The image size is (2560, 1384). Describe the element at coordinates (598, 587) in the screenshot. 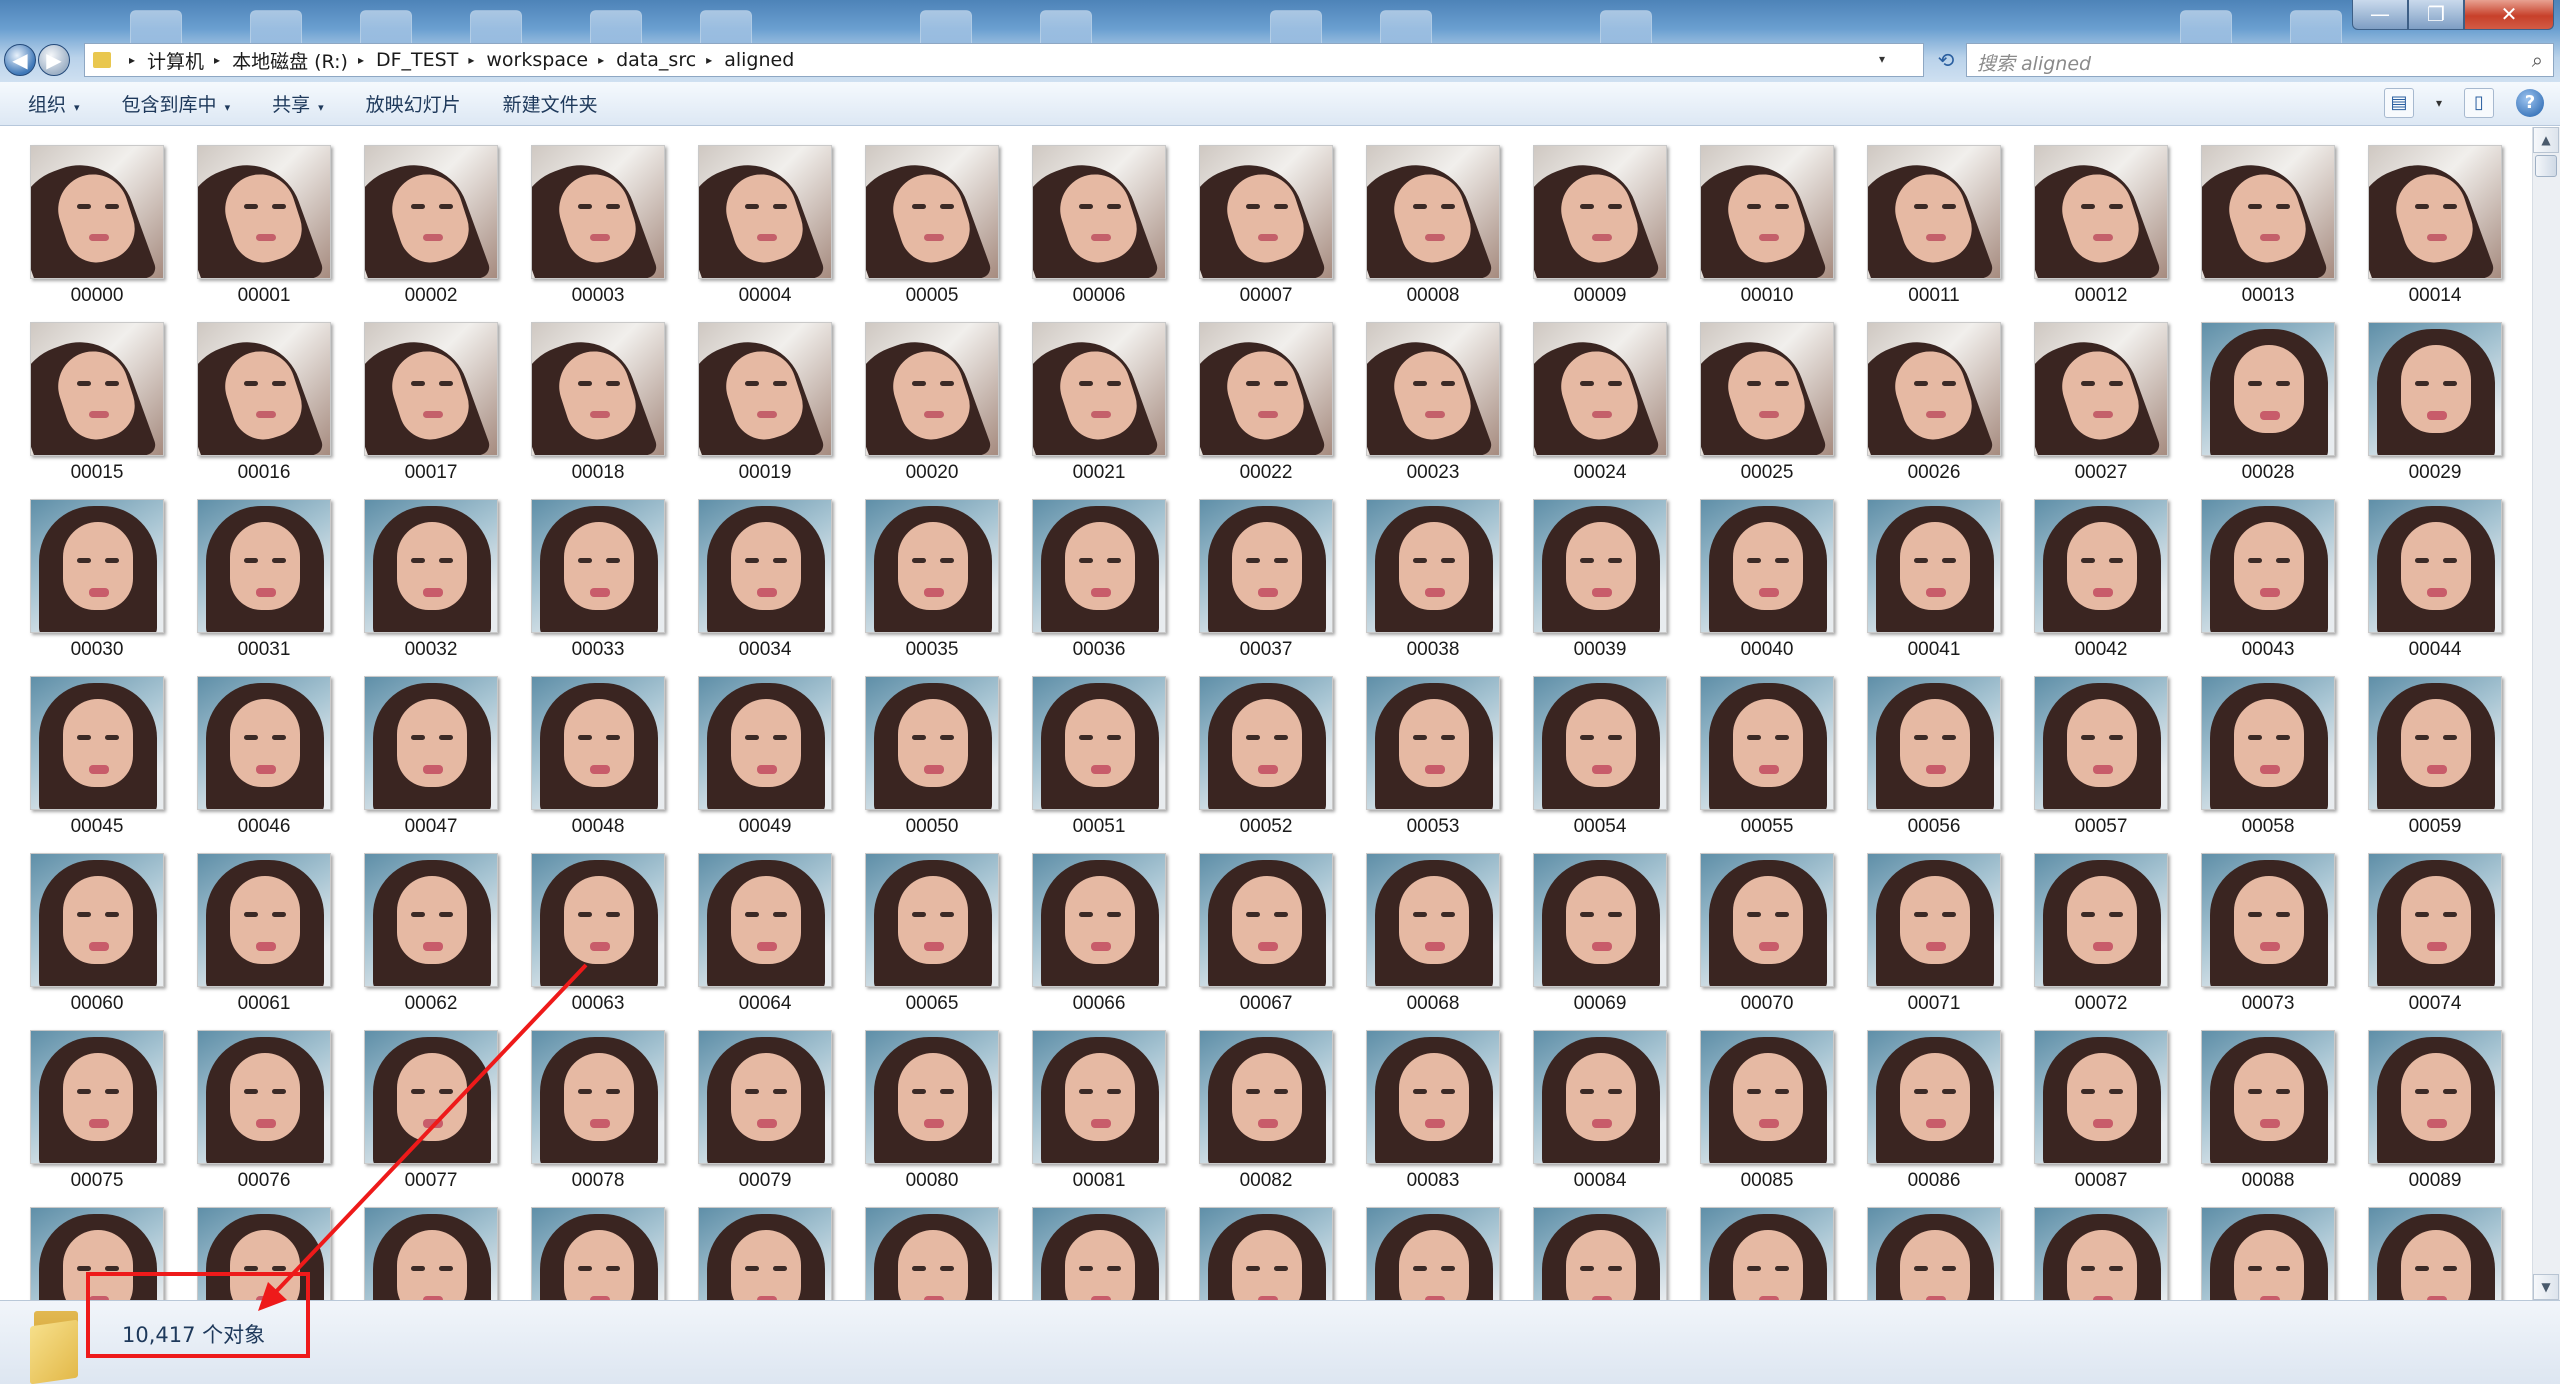

I see `file-tile: 00033` at that location.